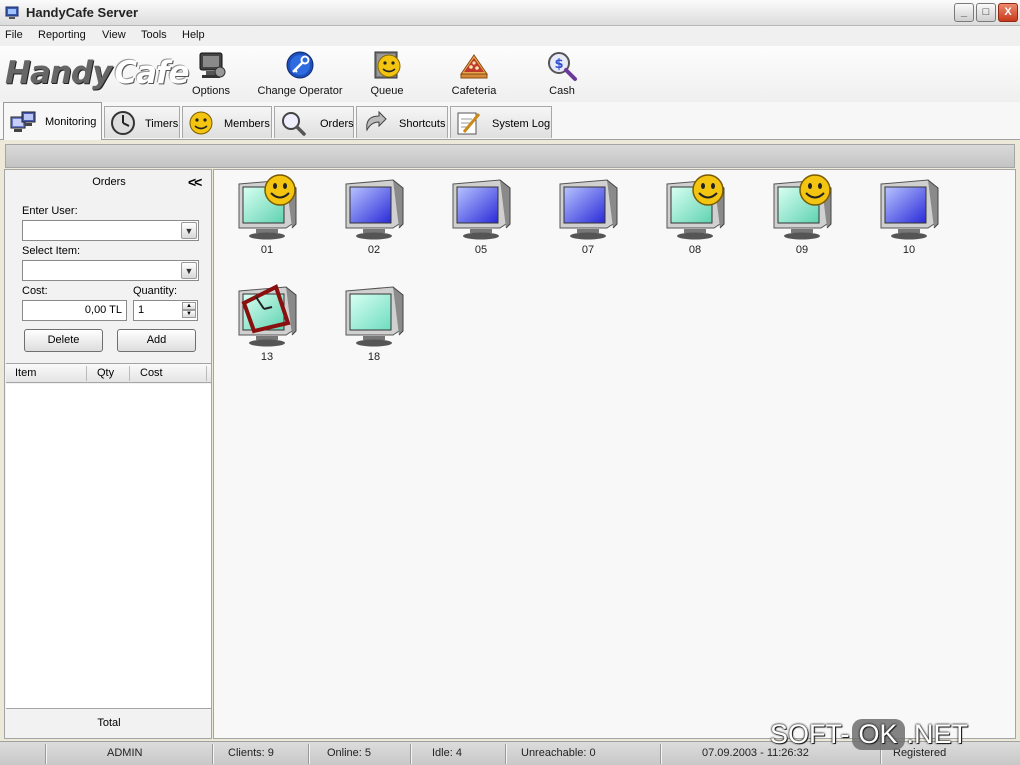 This screenshot has width=1020, height=765. I want to click on maximize-button: □, so click(986, 12).